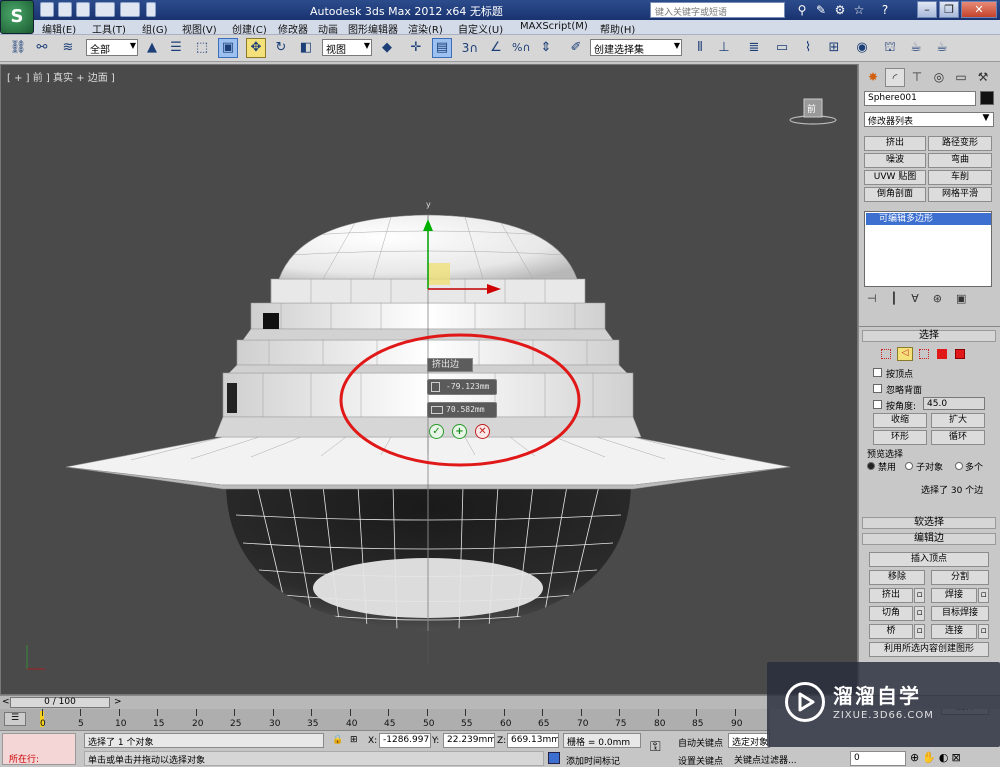  I want to click on set-key-icon: ⚿, so click(655, 747).